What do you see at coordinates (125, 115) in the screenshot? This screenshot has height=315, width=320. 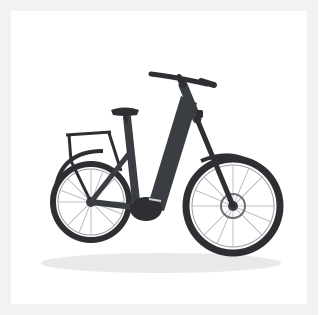 I see `saddle` at bounding box center [125, 115].